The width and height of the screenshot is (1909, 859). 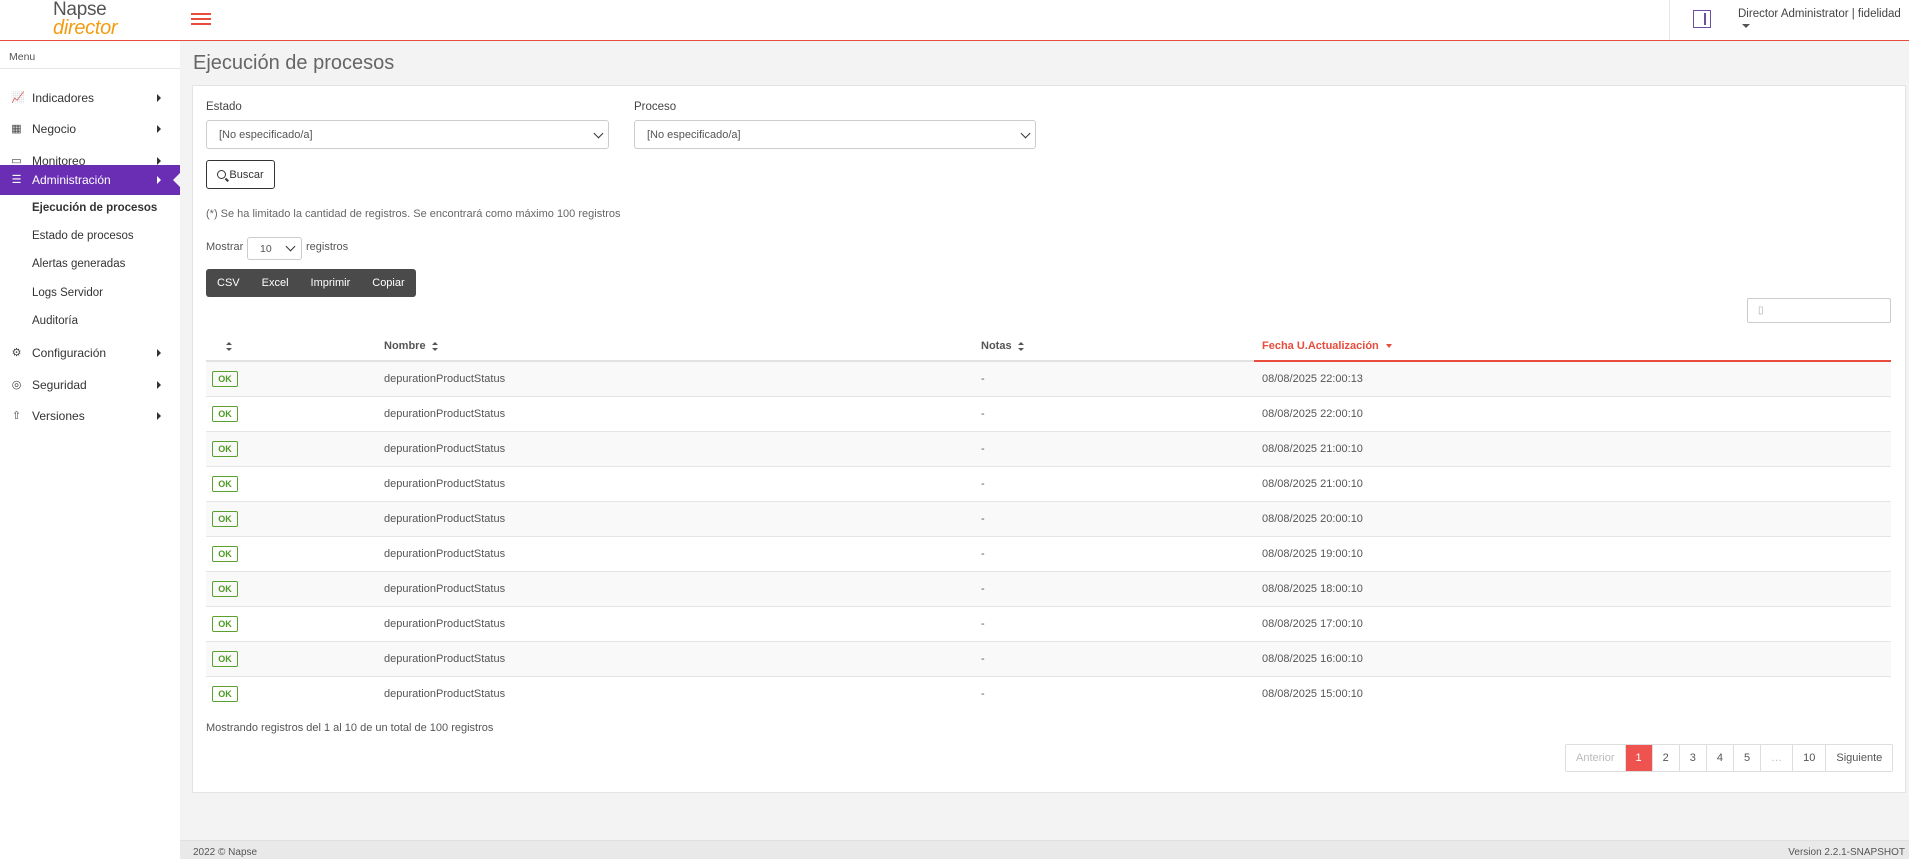 What do you see at coordinates (1719, 758) in the screenshot?
I see `pagination-page-4: 4` at bounding box center [1719, 758].